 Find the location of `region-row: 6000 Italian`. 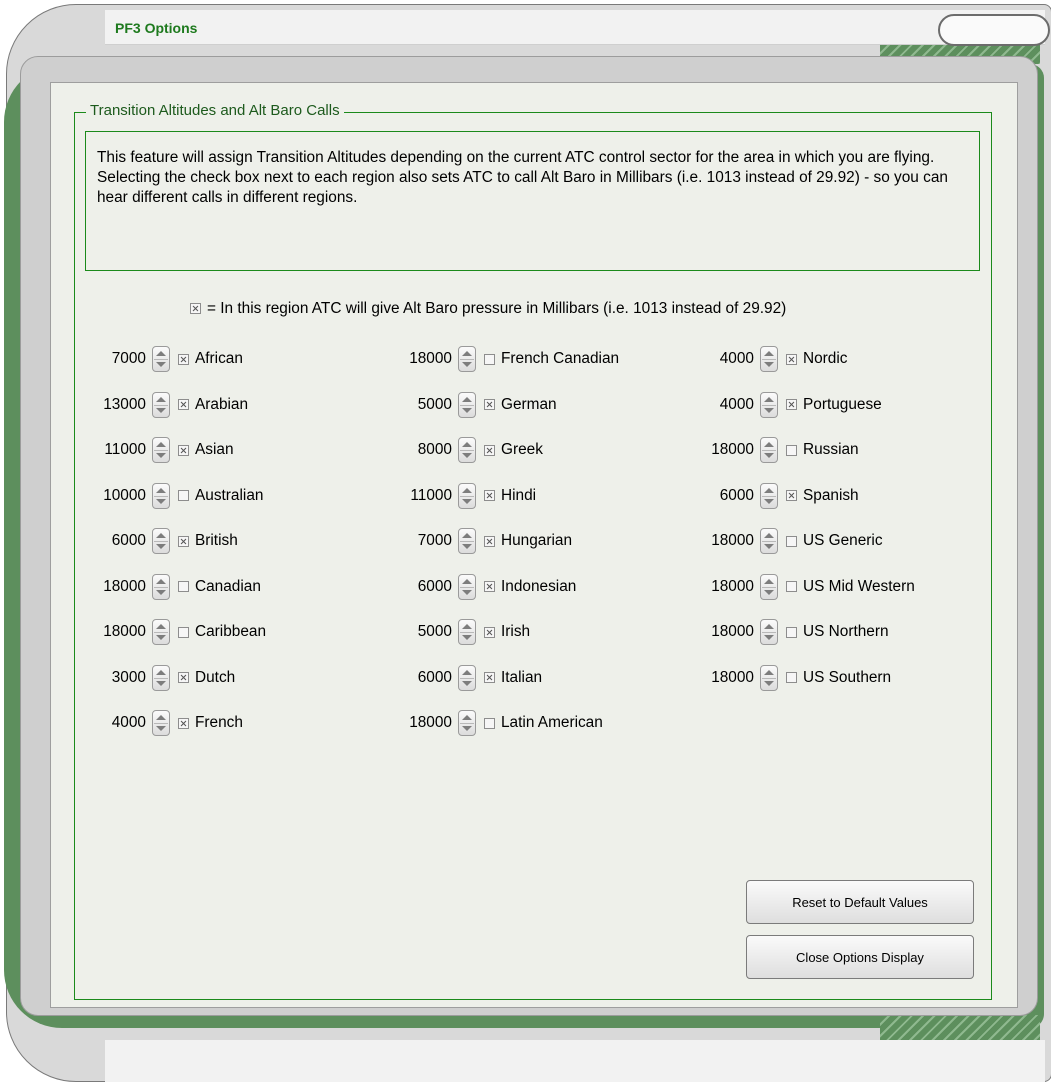

region-row: 6000 Italian is located at coordinates (466, 678).